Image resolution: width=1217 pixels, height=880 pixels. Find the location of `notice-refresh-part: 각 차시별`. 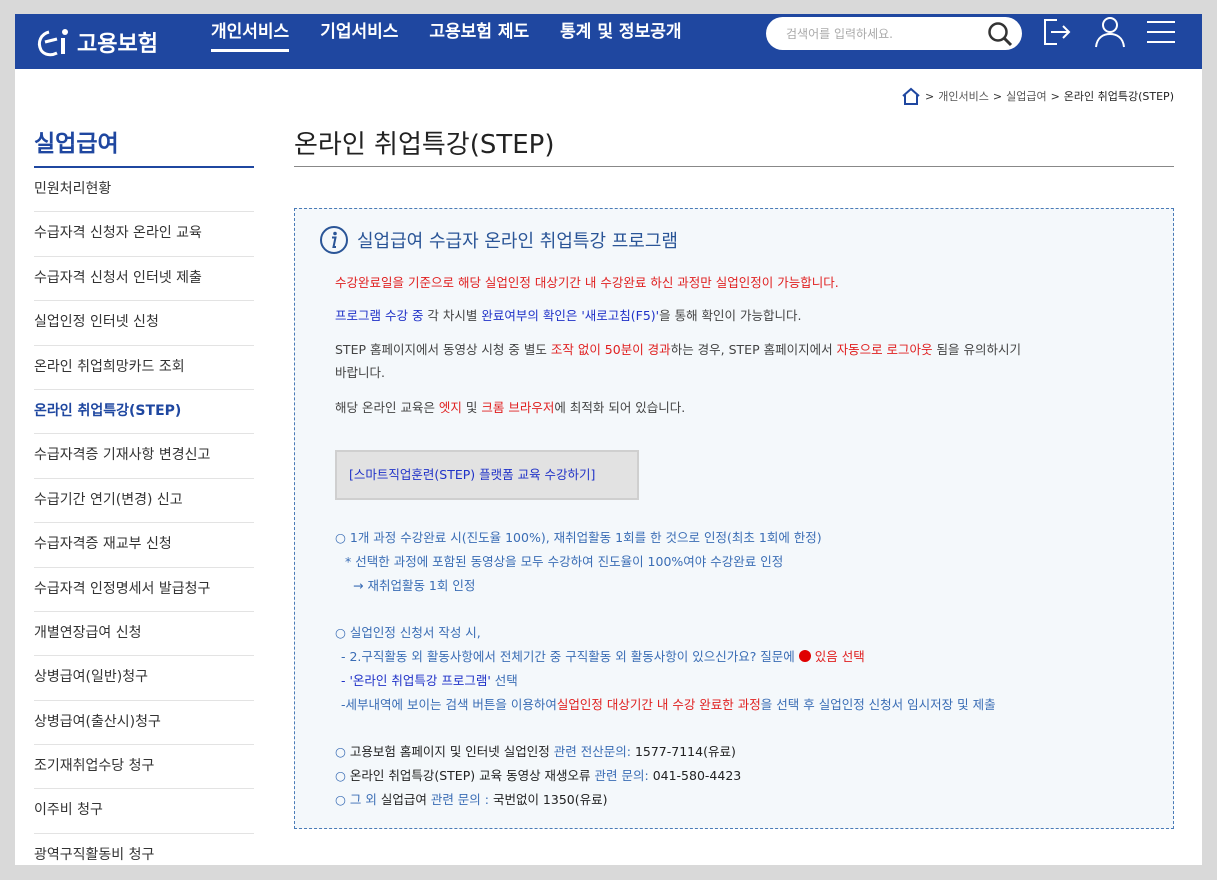

notice-refresh-part: 각 차시별 is located at coordinates (452, 315).